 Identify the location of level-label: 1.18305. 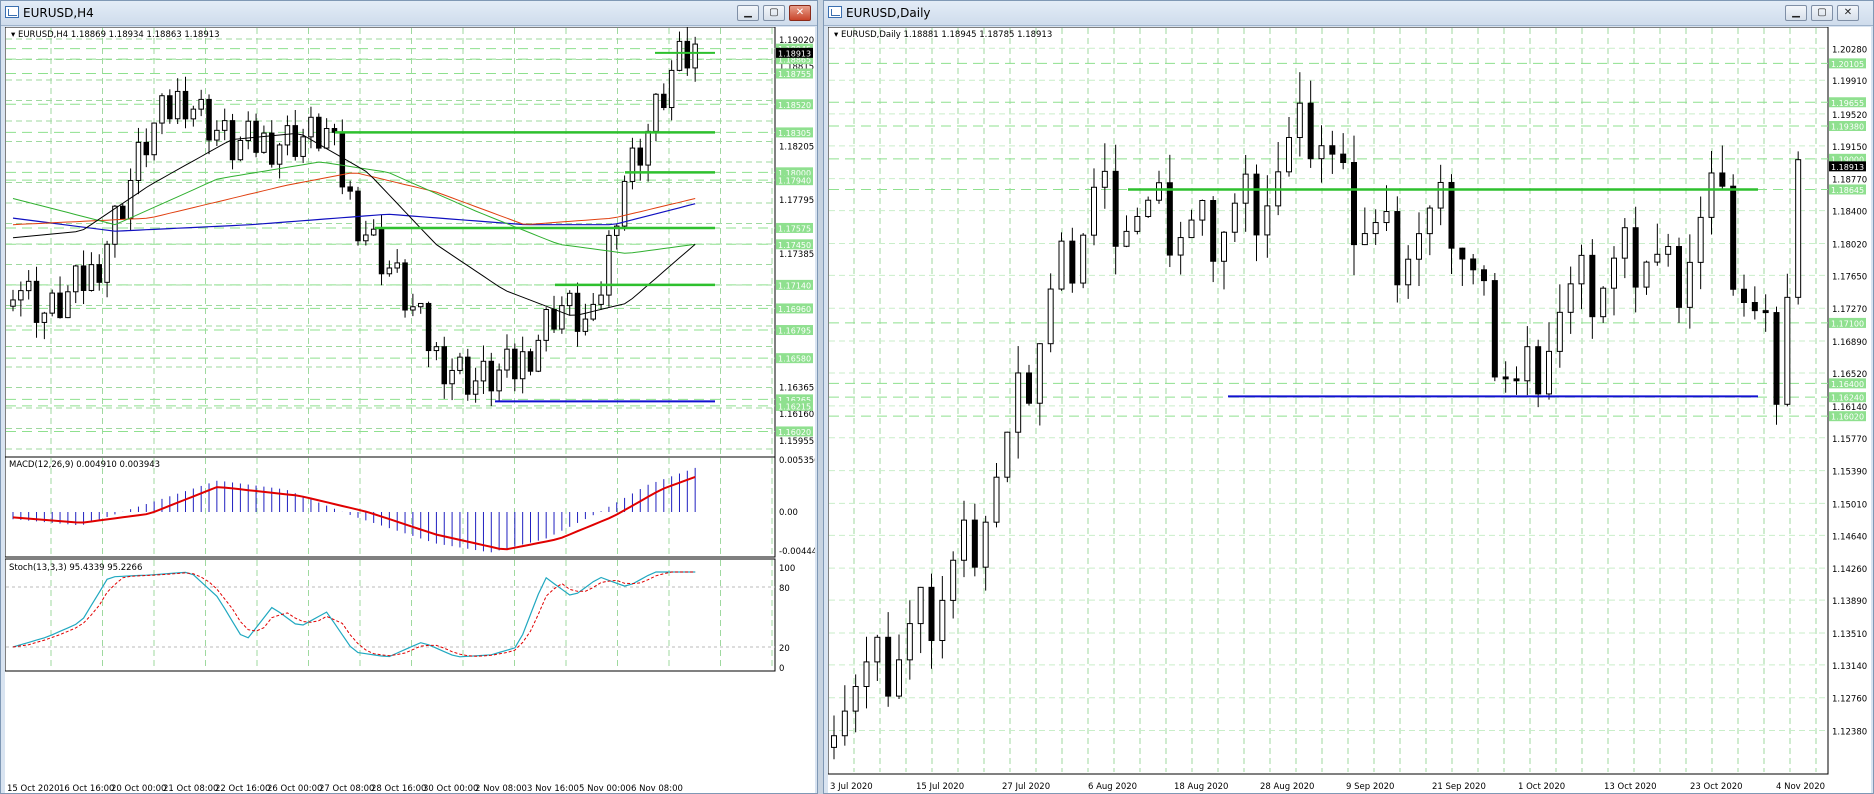
(794, 133).